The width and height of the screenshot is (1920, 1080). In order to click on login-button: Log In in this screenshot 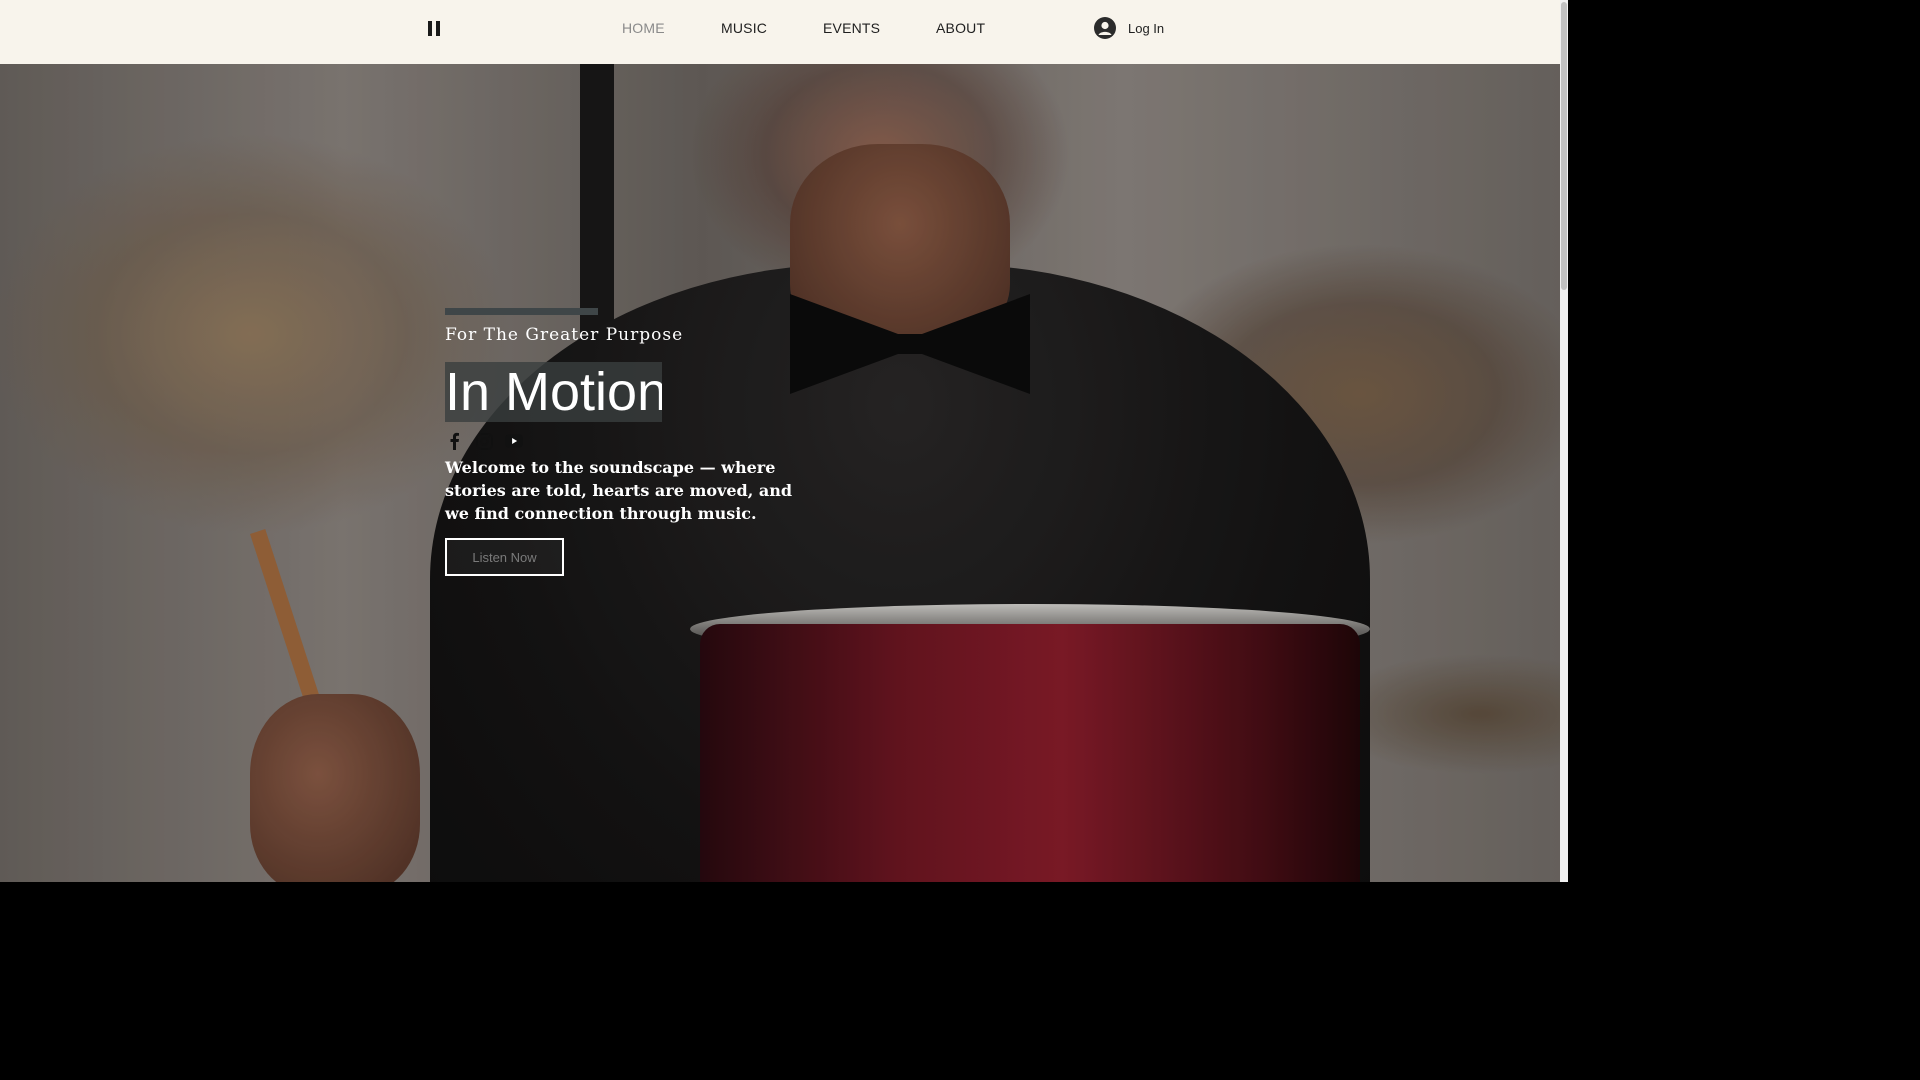, I will do `click(1129, 28)`.